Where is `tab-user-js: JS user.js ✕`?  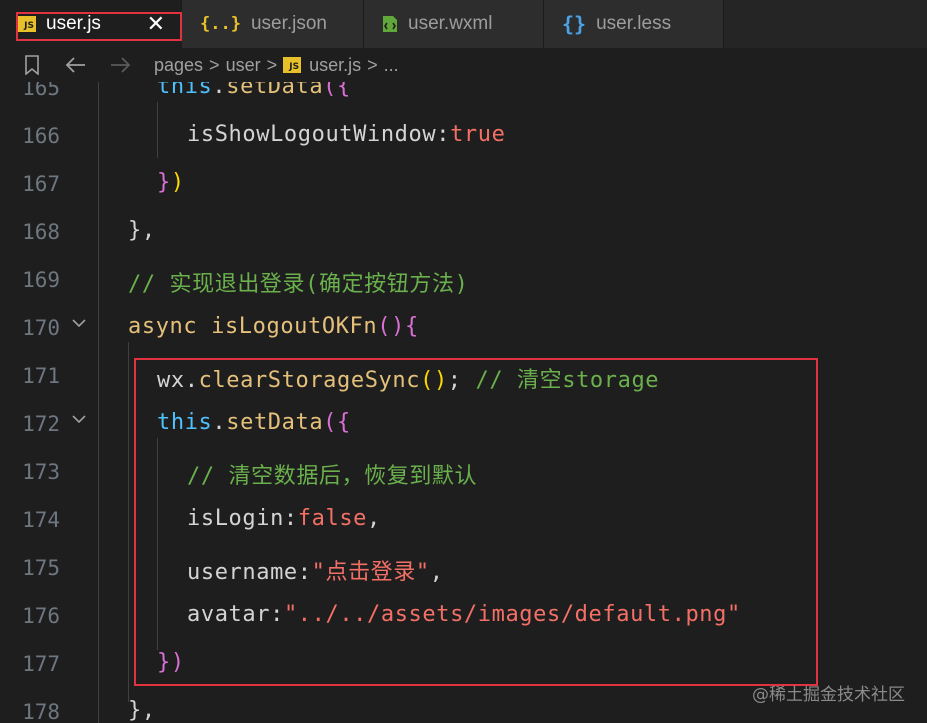
tab-user-js: JS user.js ✕ is located at coordinates (91, 24).